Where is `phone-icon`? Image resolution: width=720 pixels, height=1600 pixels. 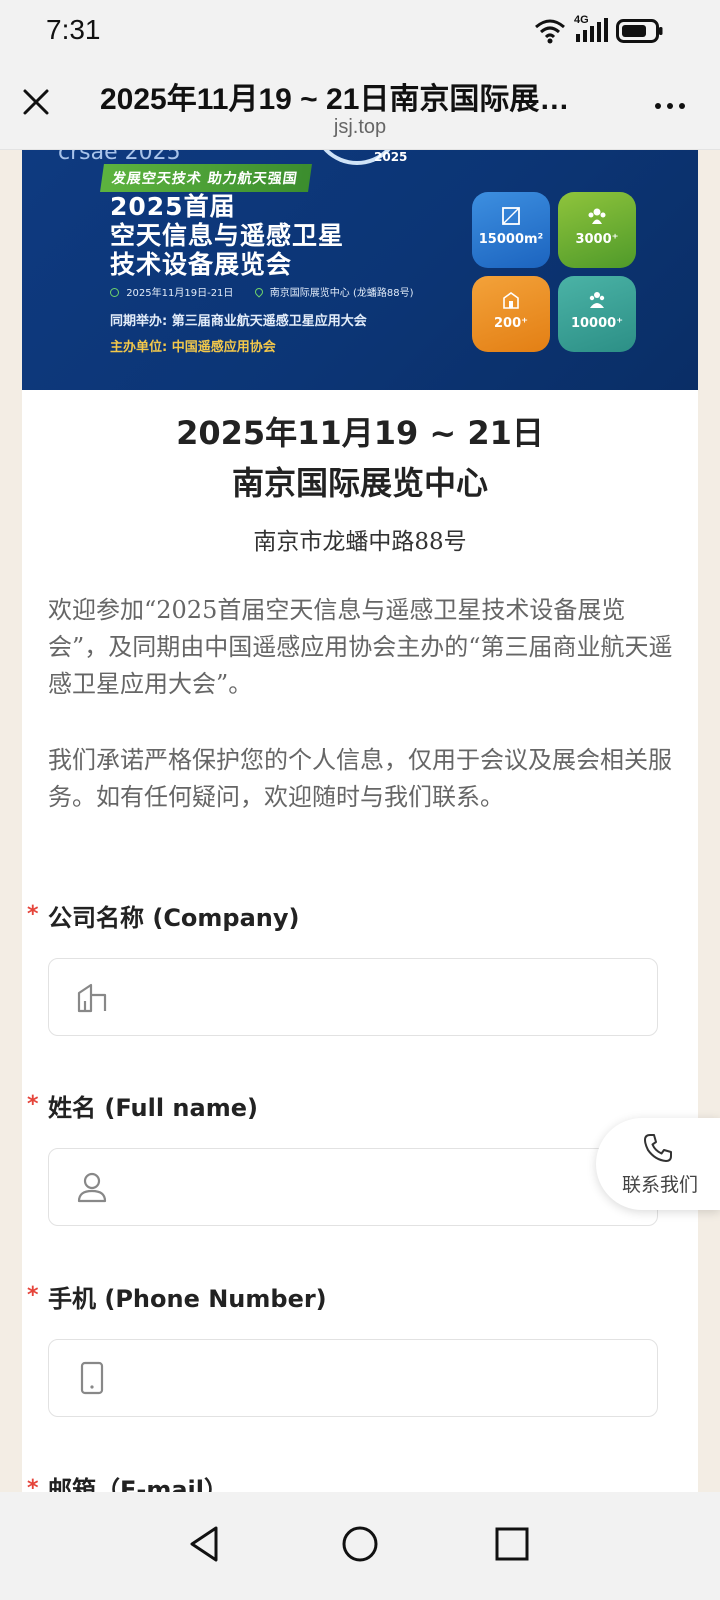
phone-icon is located at coordinates (658, 1148).